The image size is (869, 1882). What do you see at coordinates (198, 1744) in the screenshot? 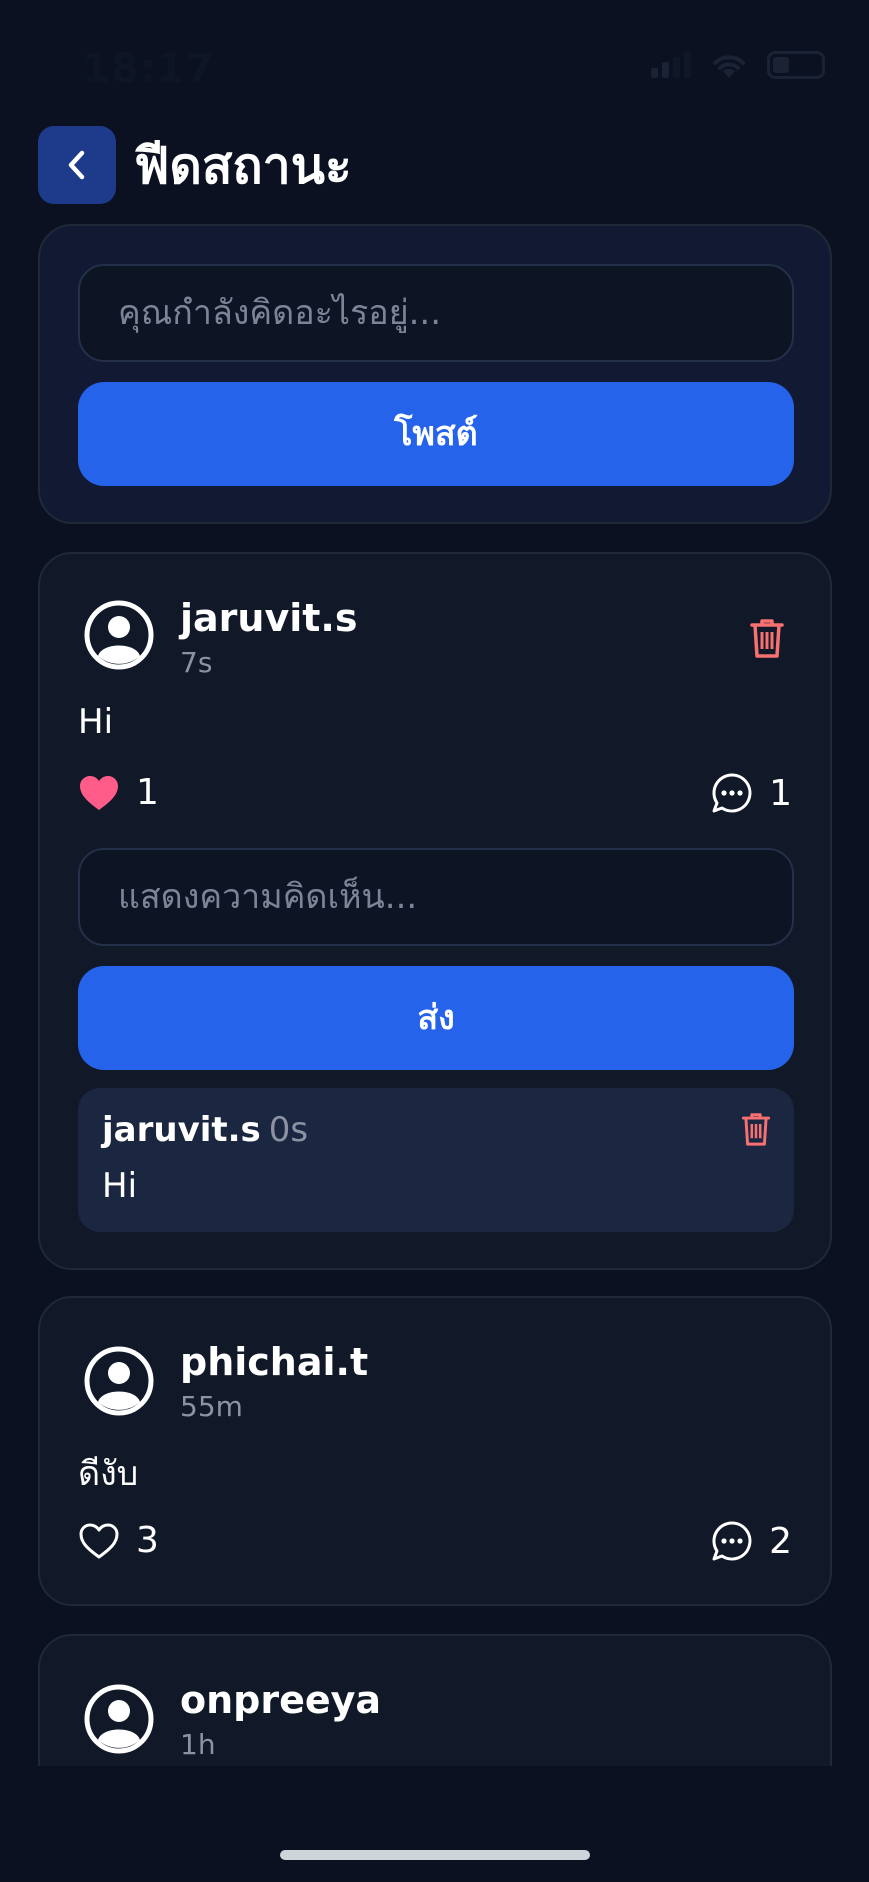
I see `post-time: 1h` at bounding box center [198, 1744].